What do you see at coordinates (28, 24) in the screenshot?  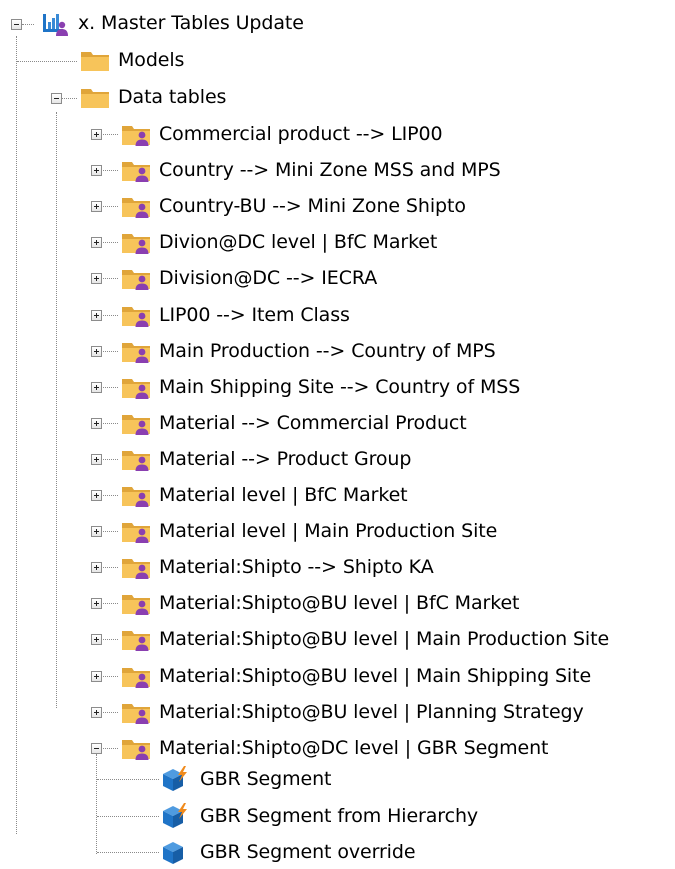 I see `tree-hline-root` at bounding box center [28, 24].